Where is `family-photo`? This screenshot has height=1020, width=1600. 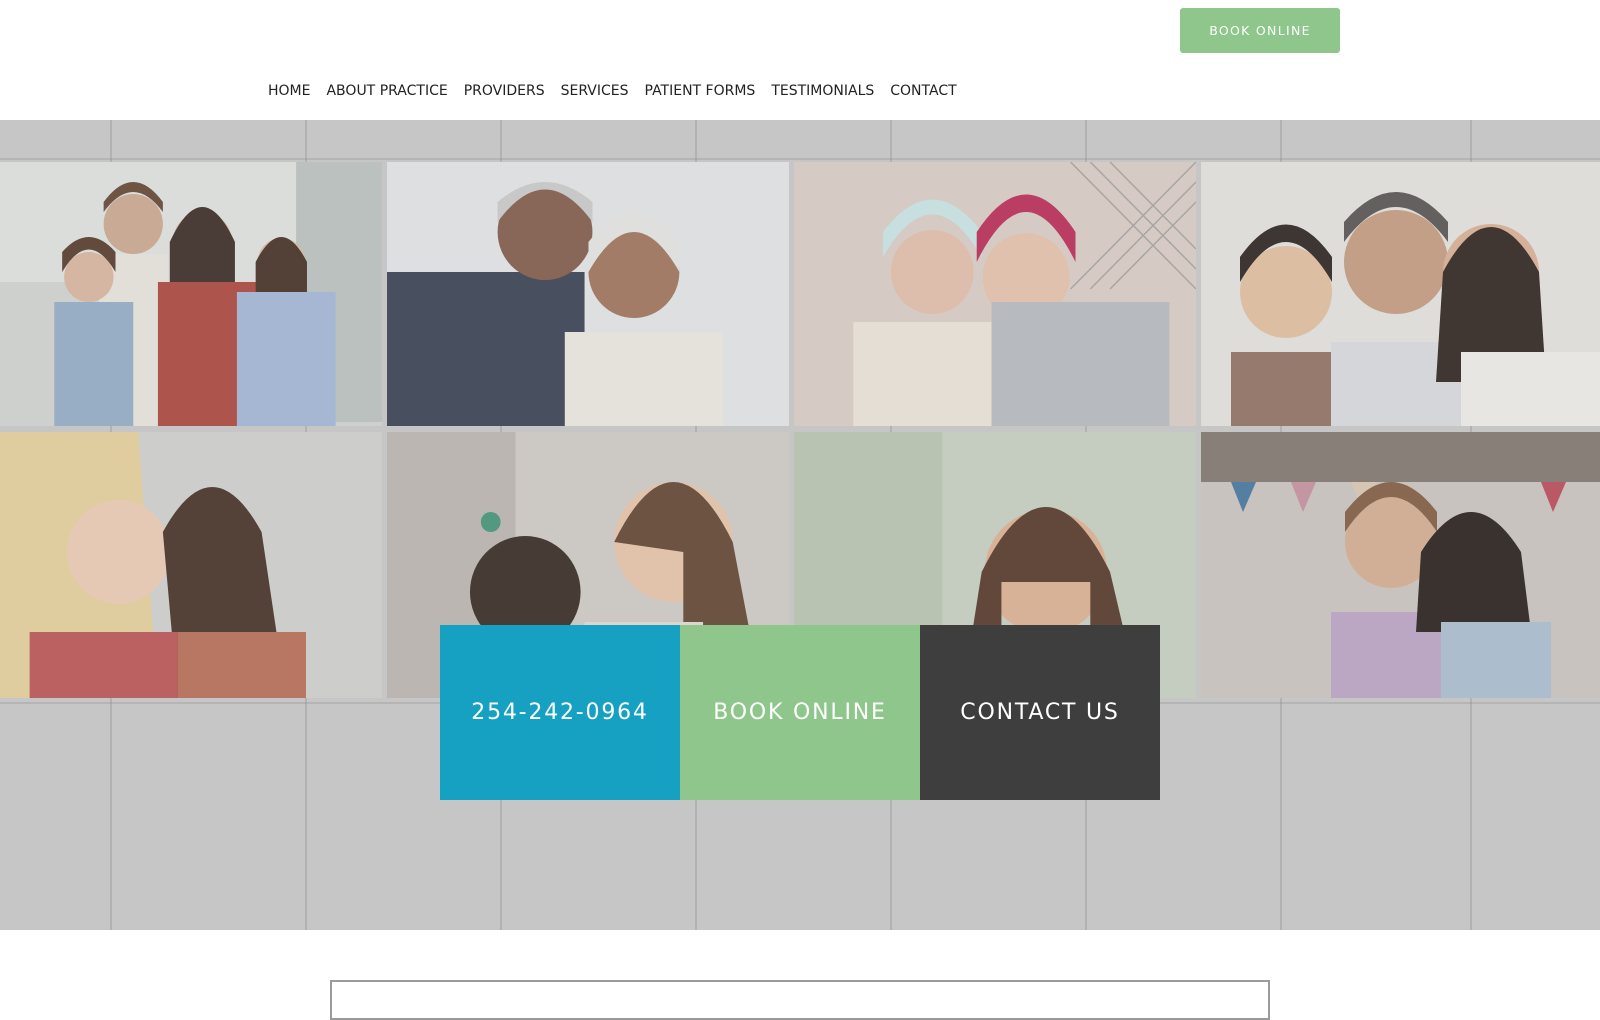
family-photo is located at coordinates (193, 294).